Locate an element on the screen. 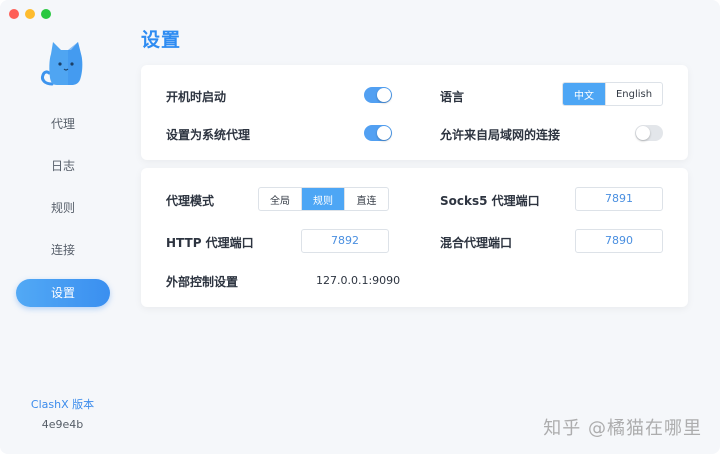  window-controls is located at coordinates (30, 14).